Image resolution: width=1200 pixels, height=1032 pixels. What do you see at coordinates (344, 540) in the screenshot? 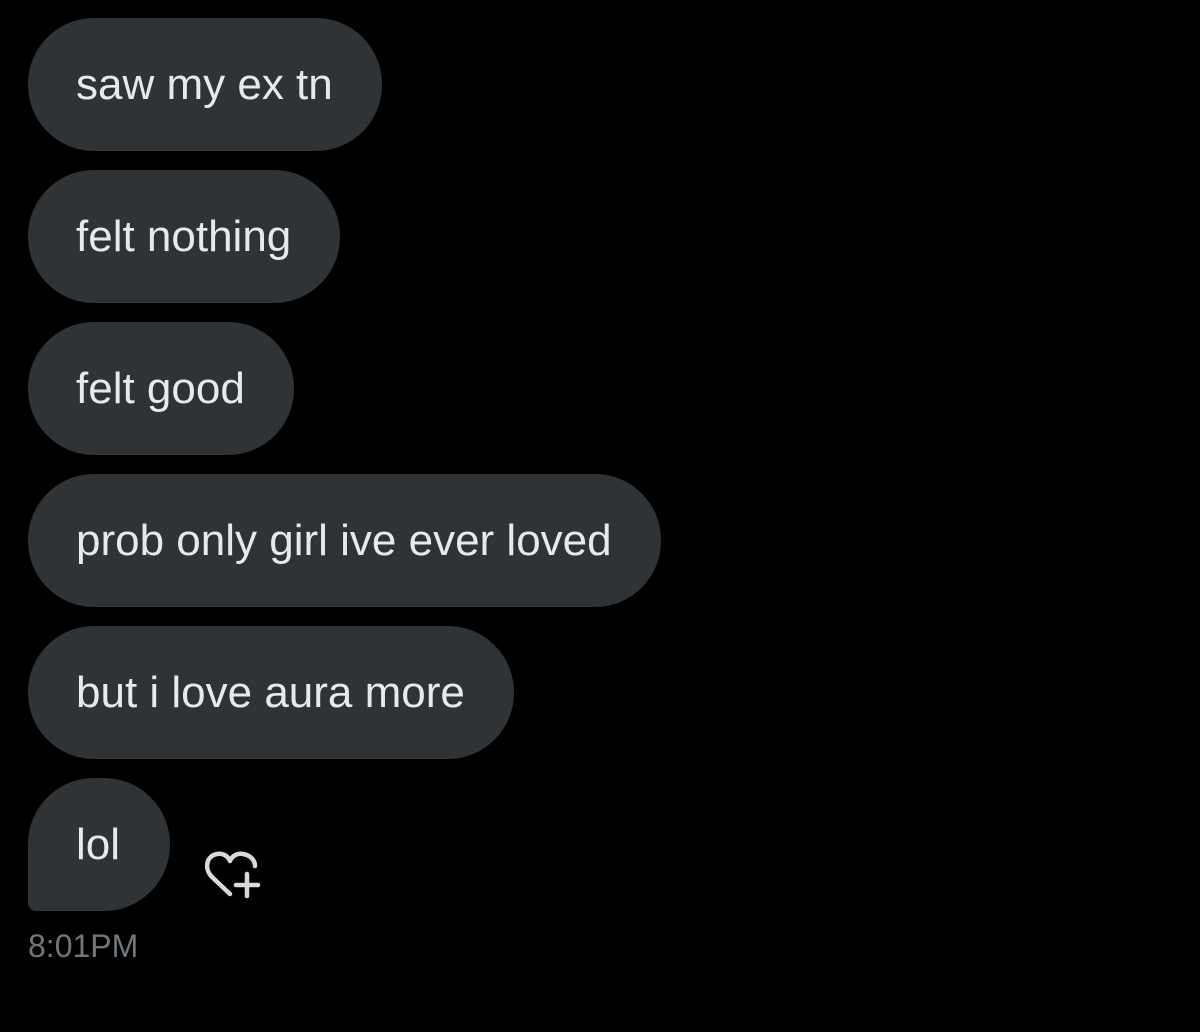
I see `message-bubble: prob only girl ive ever loved` at bounding box center [344, 540].